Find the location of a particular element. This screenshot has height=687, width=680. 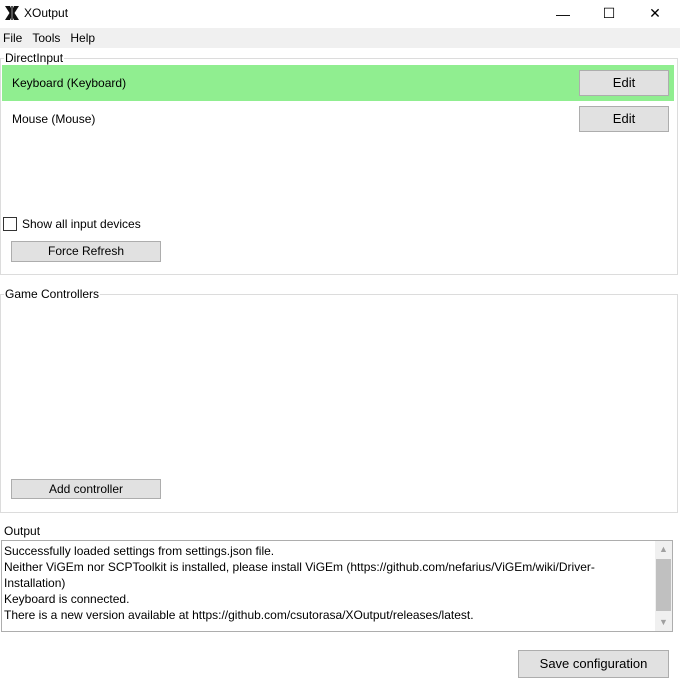

device-label: Mouse (Mouse) is located at coordinates (54, 119).